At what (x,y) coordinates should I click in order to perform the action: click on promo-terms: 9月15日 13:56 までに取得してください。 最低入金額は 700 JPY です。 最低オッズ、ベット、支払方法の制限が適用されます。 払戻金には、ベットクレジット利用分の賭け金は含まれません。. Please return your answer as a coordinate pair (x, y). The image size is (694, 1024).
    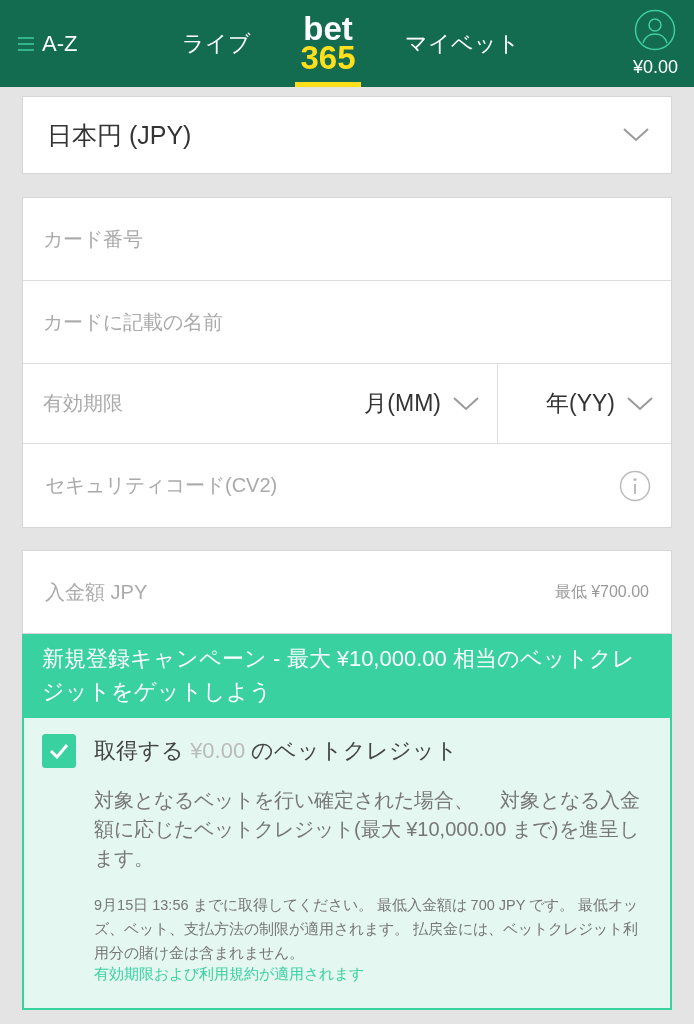
    Looking at the image, I should click on (367, 929).